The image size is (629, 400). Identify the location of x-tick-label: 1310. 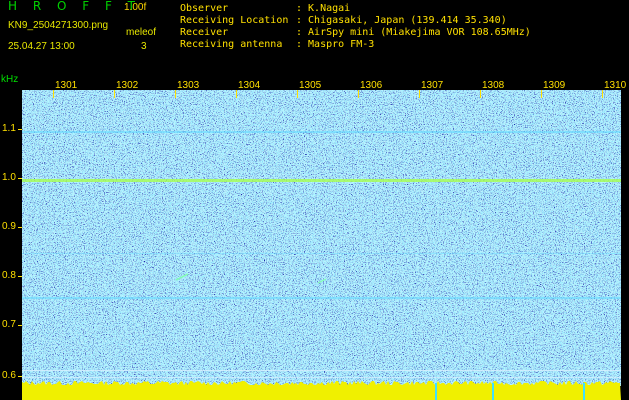
(615, 85).